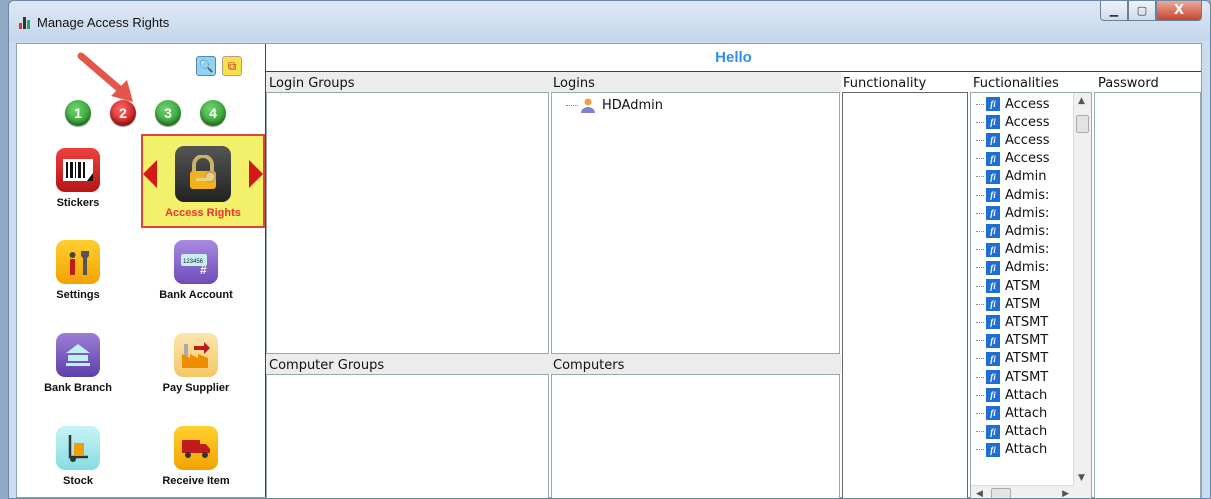 Image resolution: width=1211 pixels, height=499 pixels. Describe the element at coordinates (196, 363) in the screenshot. I see `tile-pay-supplier: Pay Supplier` at that location.